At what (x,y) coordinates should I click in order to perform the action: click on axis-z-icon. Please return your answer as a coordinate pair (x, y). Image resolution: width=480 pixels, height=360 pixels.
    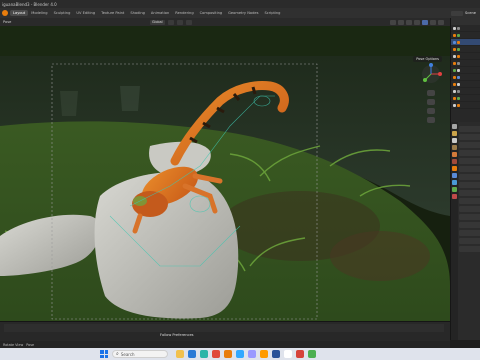
    Looking at the image, I should click on (431, 65).